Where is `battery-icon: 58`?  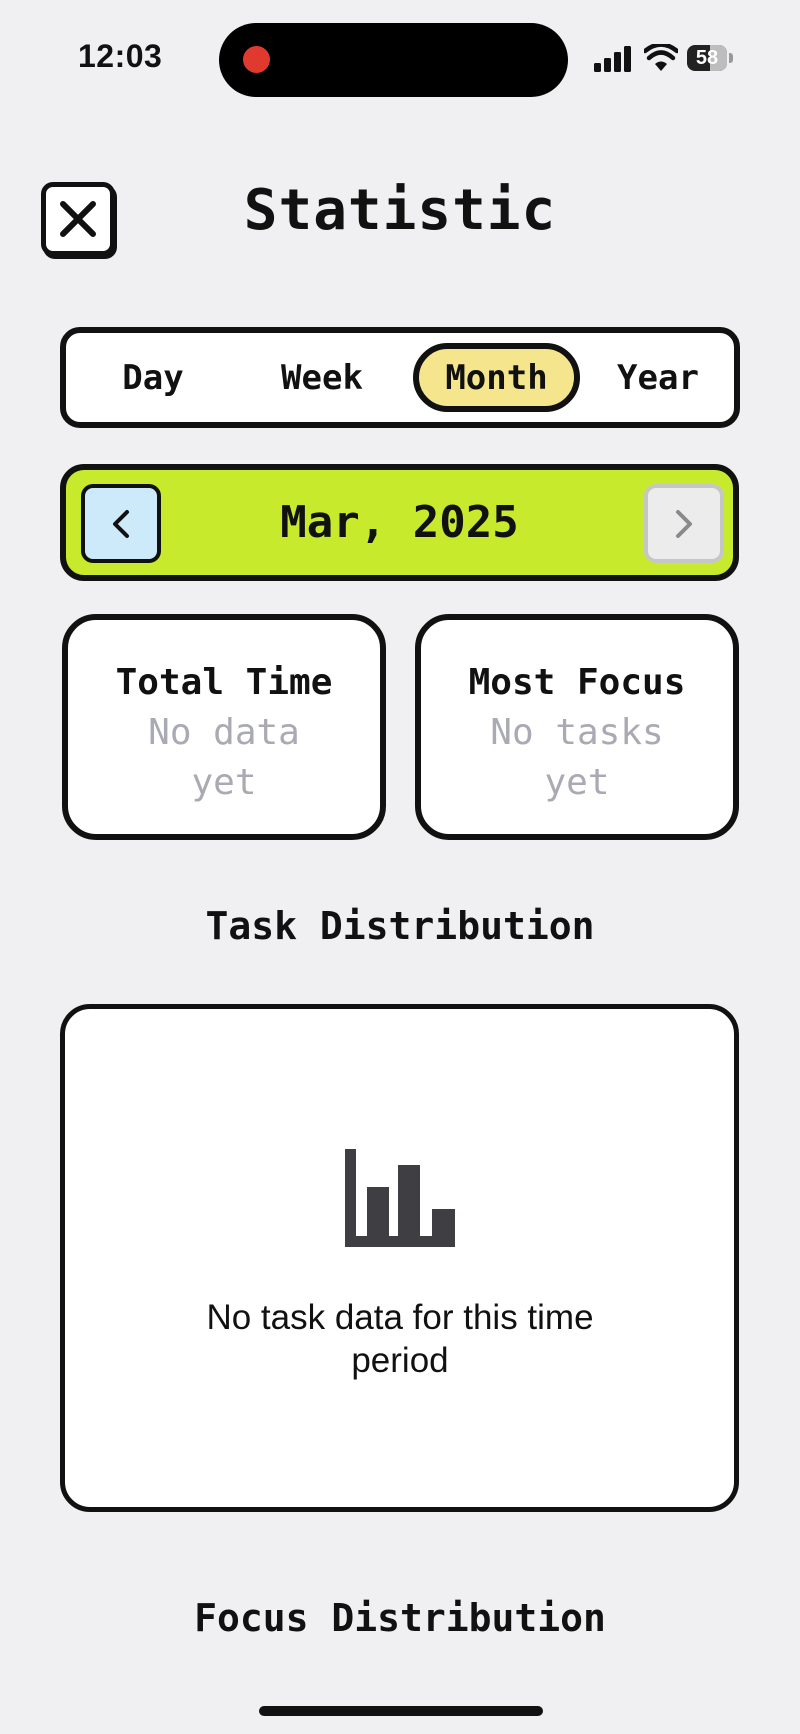
battery-icon: 58 is located at coordinates (707, 58).